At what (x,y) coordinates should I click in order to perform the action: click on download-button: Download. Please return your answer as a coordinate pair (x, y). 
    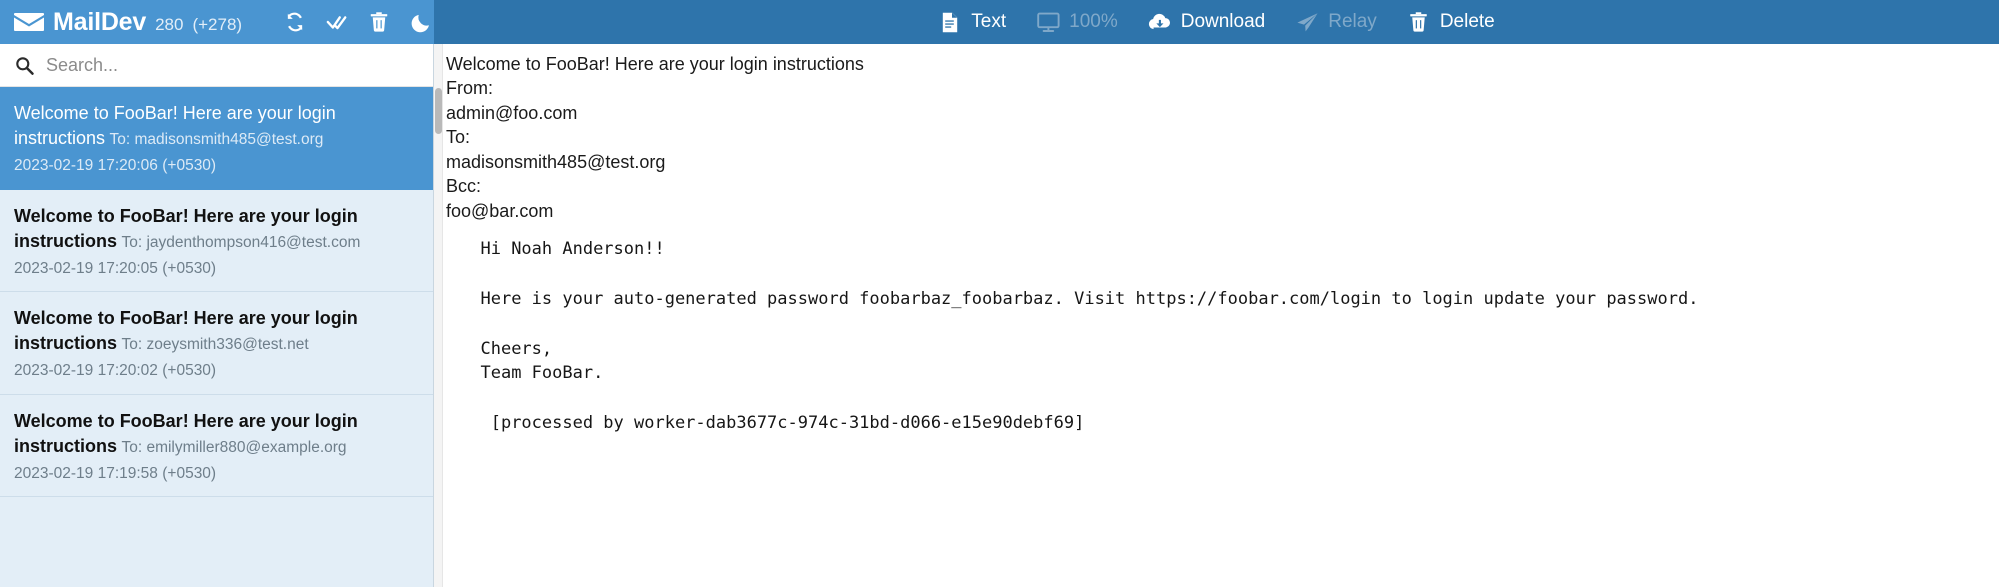
    Looking at the image, I should click on (1207, 22).